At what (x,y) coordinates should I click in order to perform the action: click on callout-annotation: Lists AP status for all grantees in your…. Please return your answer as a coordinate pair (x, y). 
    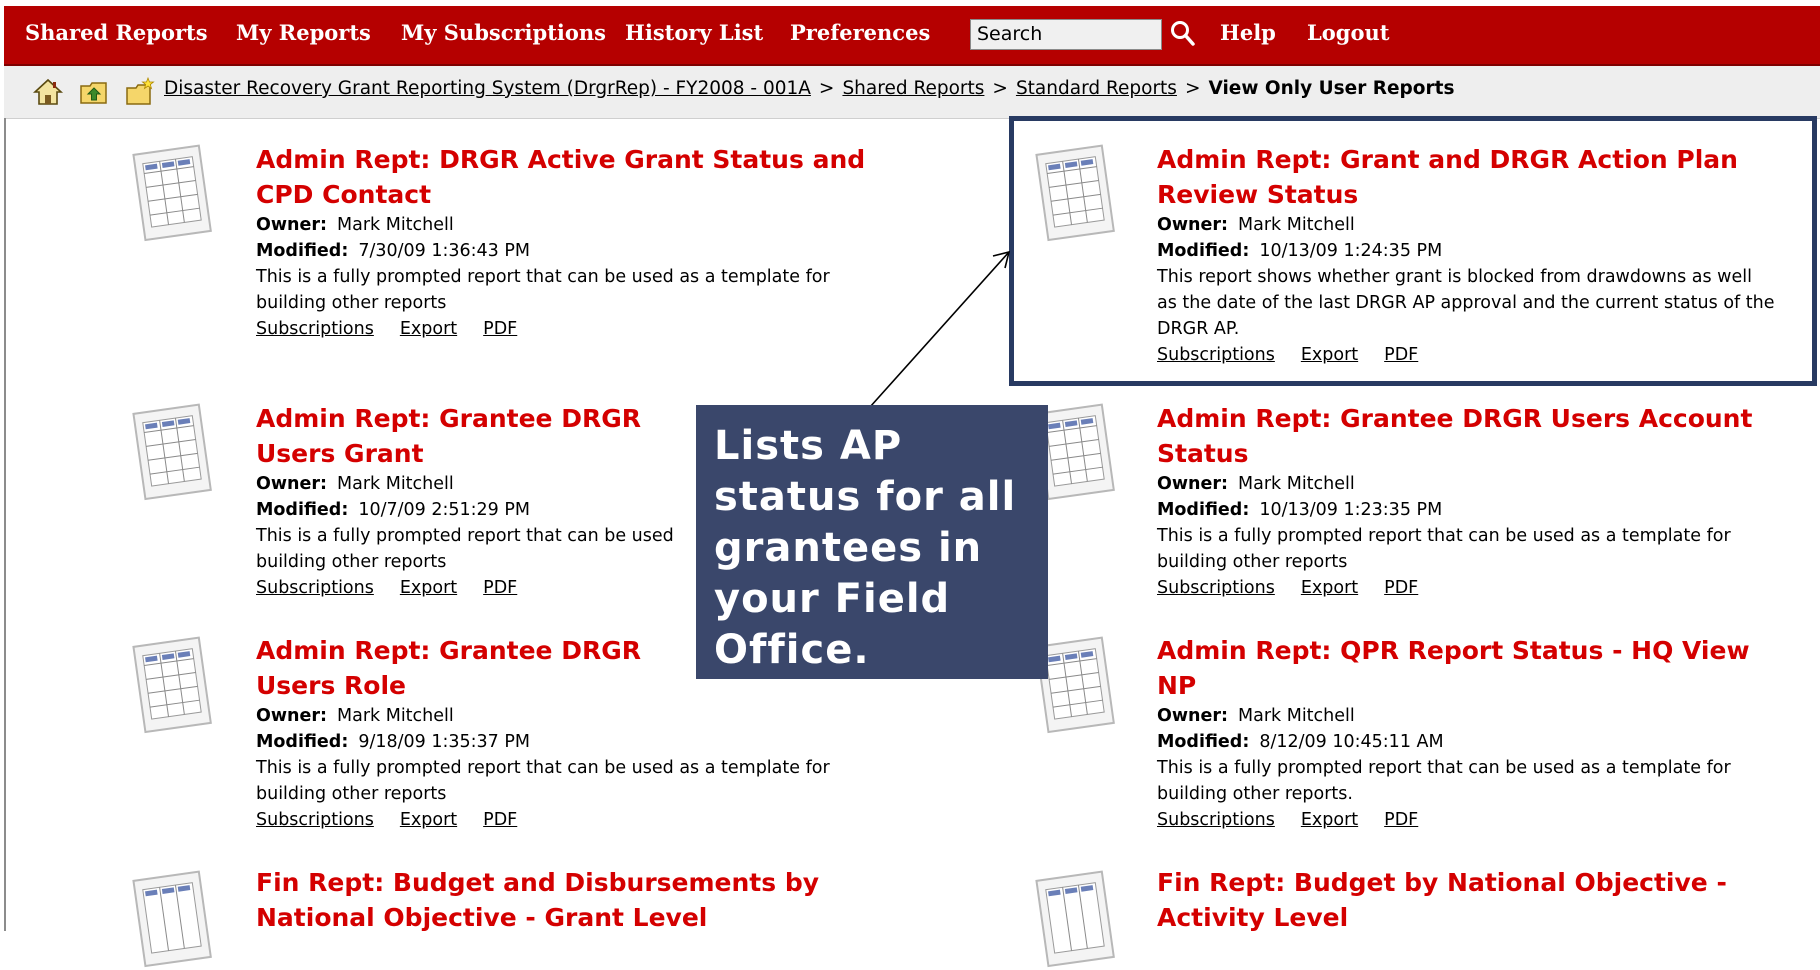
    Looking at the image, I should click on (872, 542).